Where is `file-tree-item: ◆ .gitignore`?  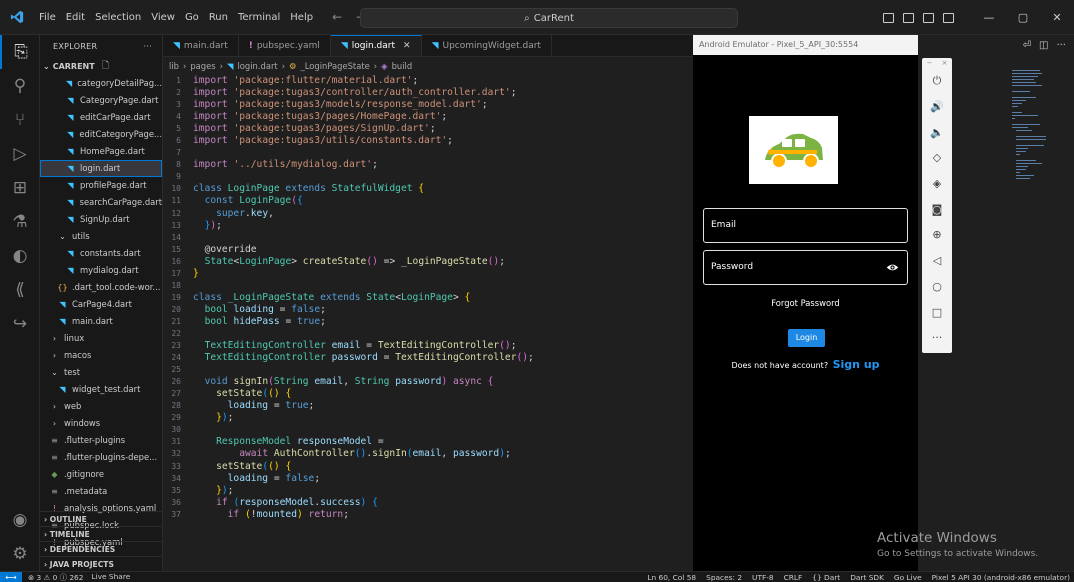
file-tree-item: ◆ .gitignore is located at coordinates (101, 474).